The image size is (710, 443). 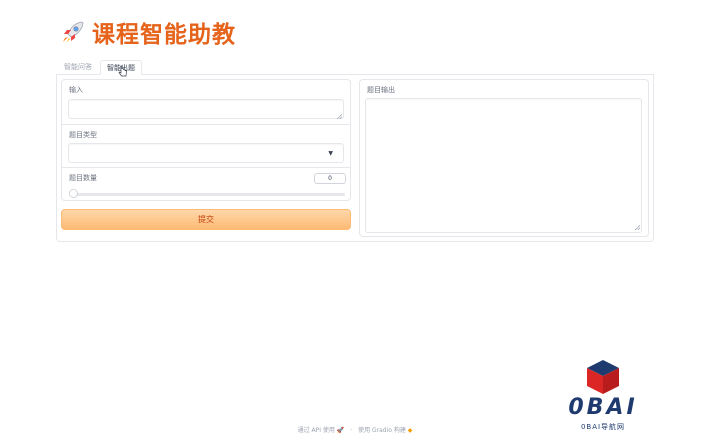 I want to click on question-type-dropdown: ▼, so click(x=206, y=153).